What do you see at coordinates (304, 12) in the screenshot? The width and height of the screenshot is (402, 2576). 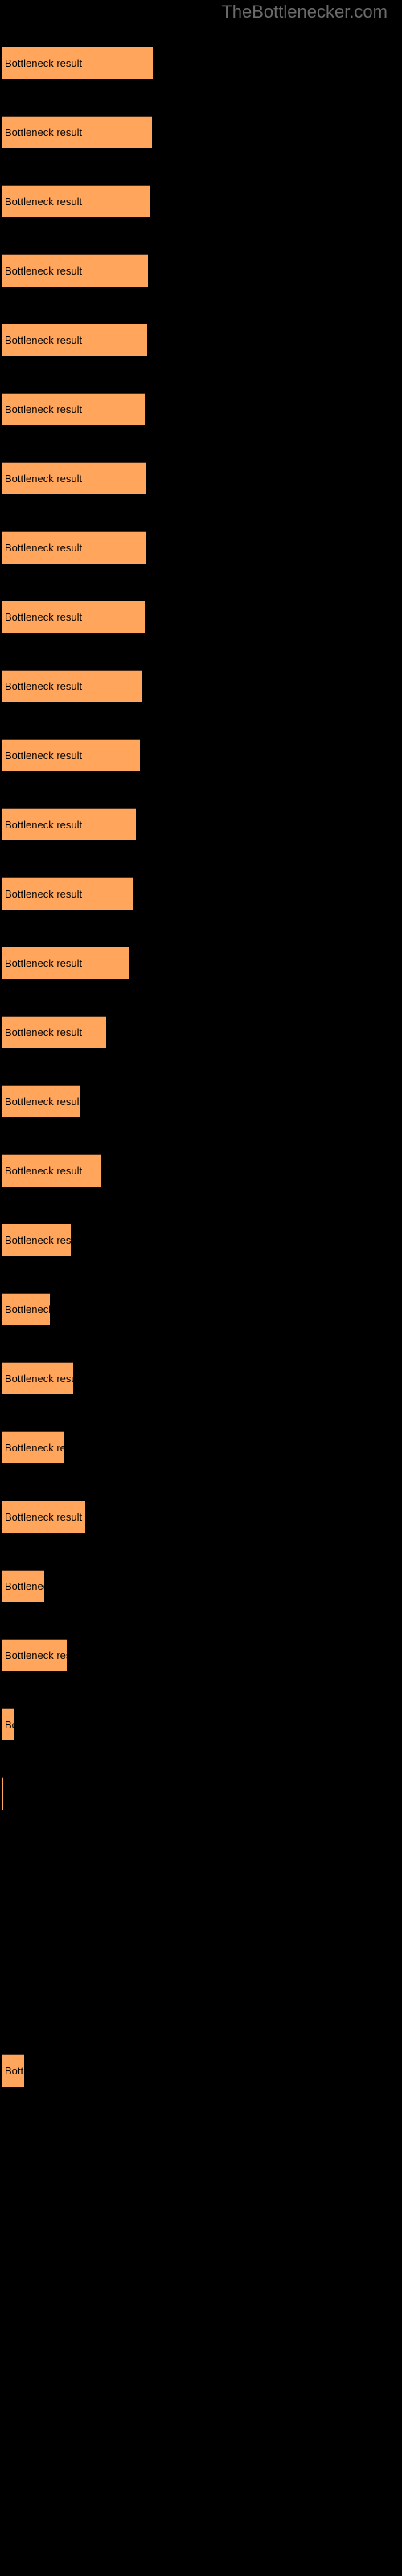 I see `site-title: TheBottlenecker.com` at bounding box center [304, 12].